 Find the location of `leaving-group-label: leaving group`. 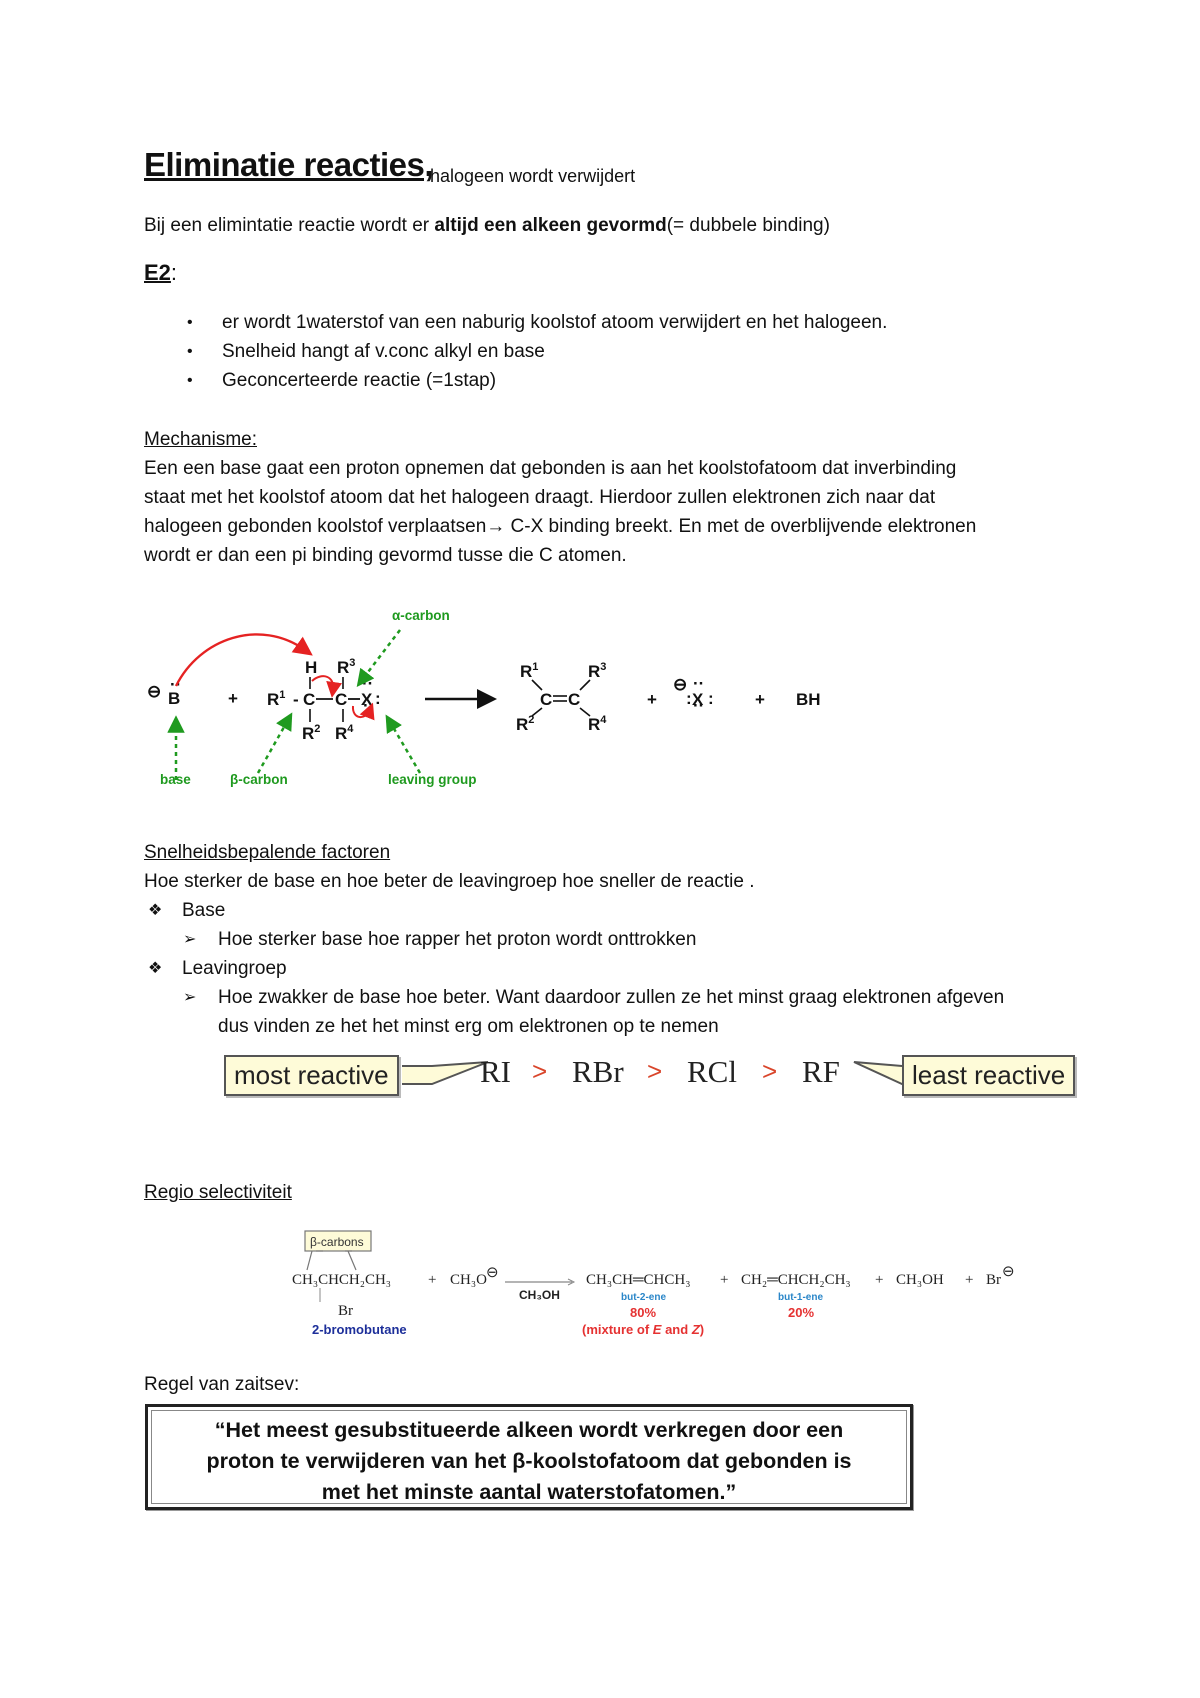

leaving-group-label: leaving group is located at coordinates (432, 779).